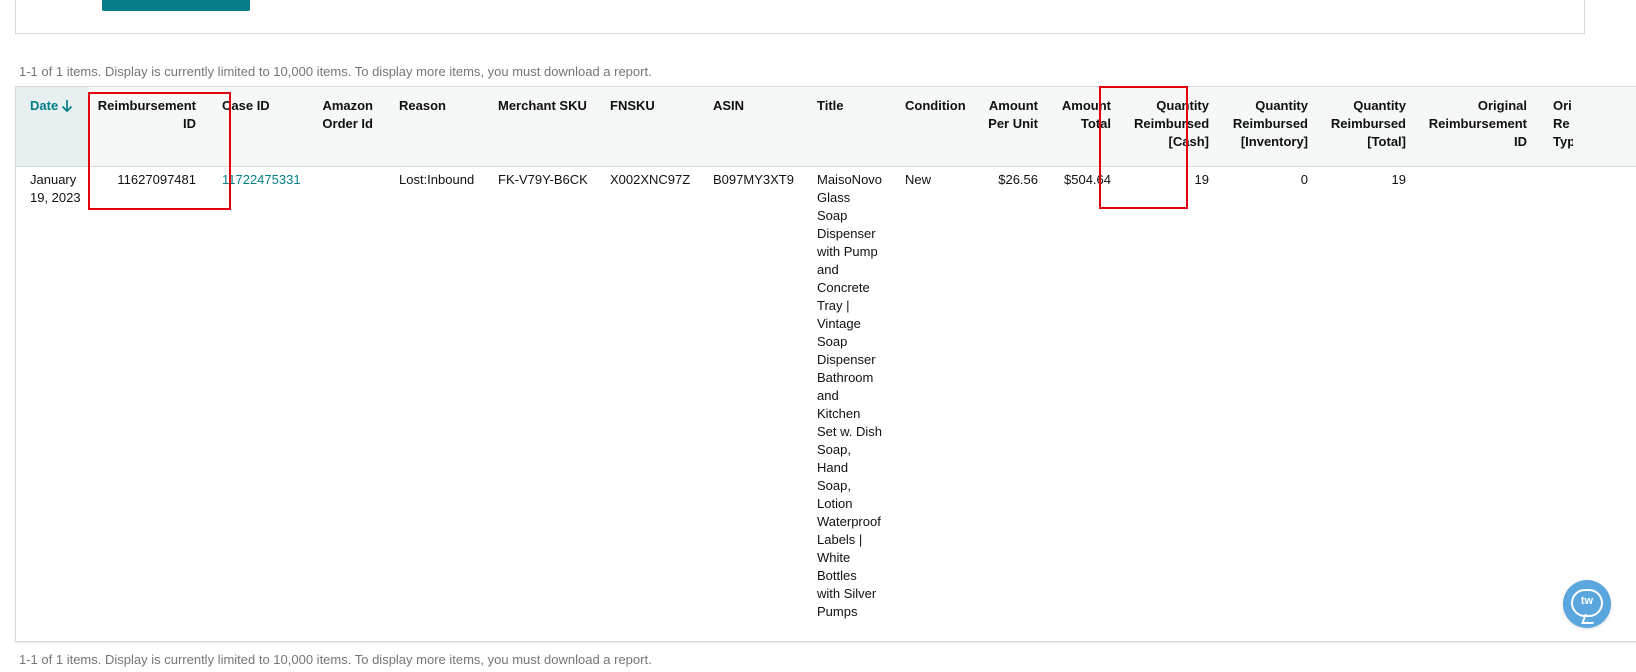  What do you see at coordinates (176, 5) in the screenshot?
I see `panel-action-button` at bounding box center [176, 5].